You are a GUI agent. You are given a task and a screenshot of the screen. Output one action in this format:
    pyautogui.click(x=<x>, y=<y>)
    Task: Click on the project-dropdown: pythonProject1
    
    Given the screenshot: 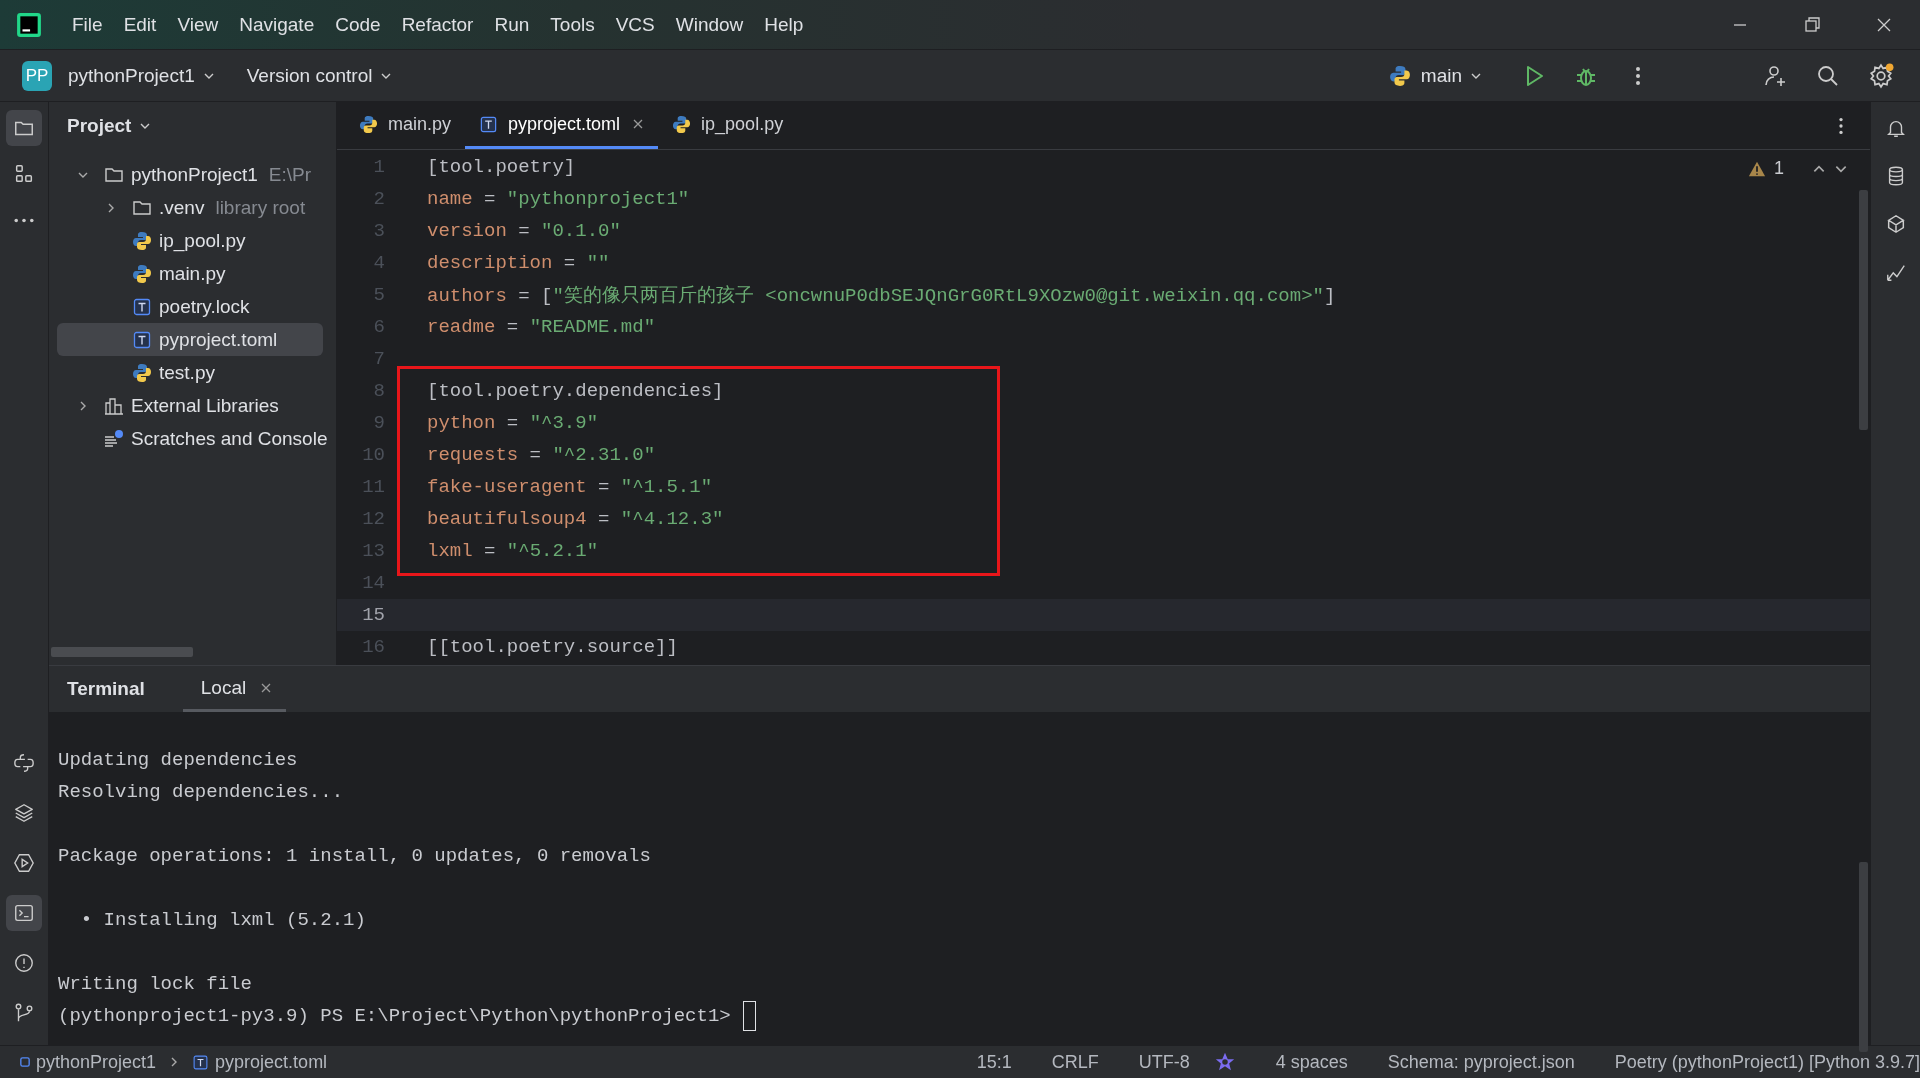 What is the action you would take?
    pyautogui.click(x=141, y=75)
    